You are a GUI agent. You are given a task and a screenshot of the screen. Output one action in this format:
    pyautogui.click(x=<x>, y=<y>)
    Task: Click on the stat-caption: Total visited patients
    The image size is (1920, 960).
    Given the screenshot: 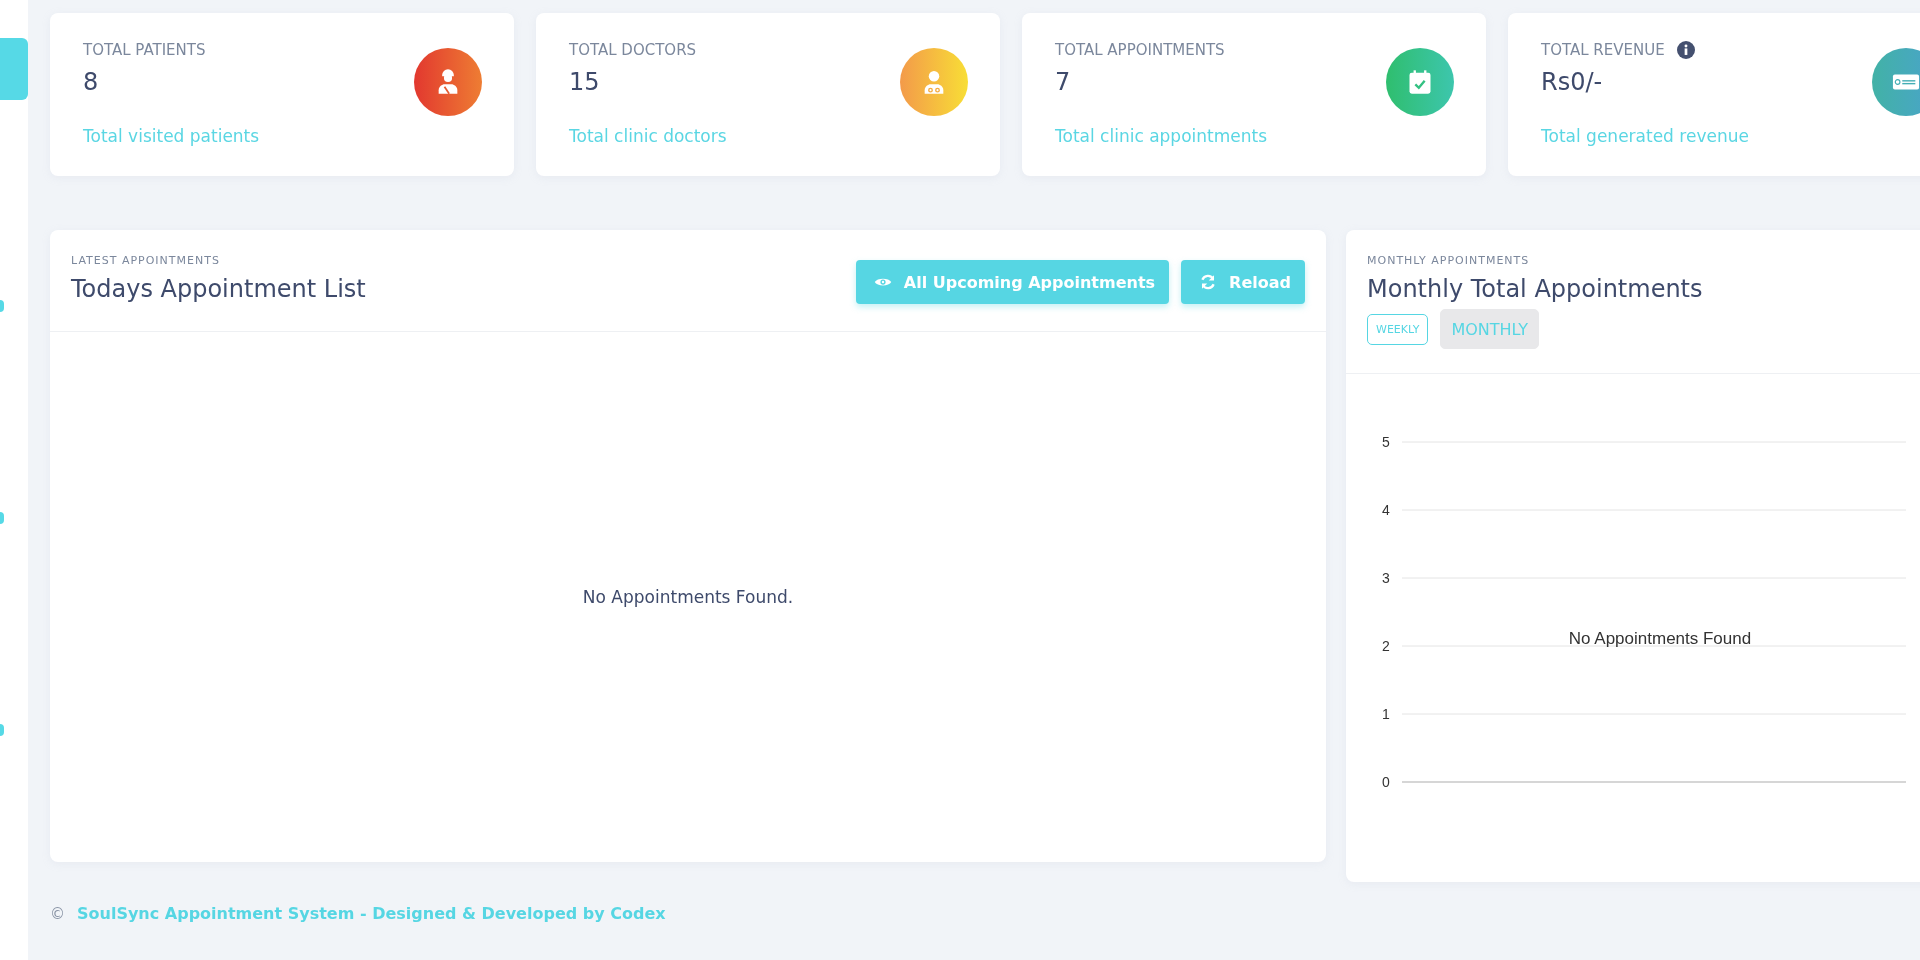 What is the action you would take?
    pyautogui.click(x=171, y=136)
    